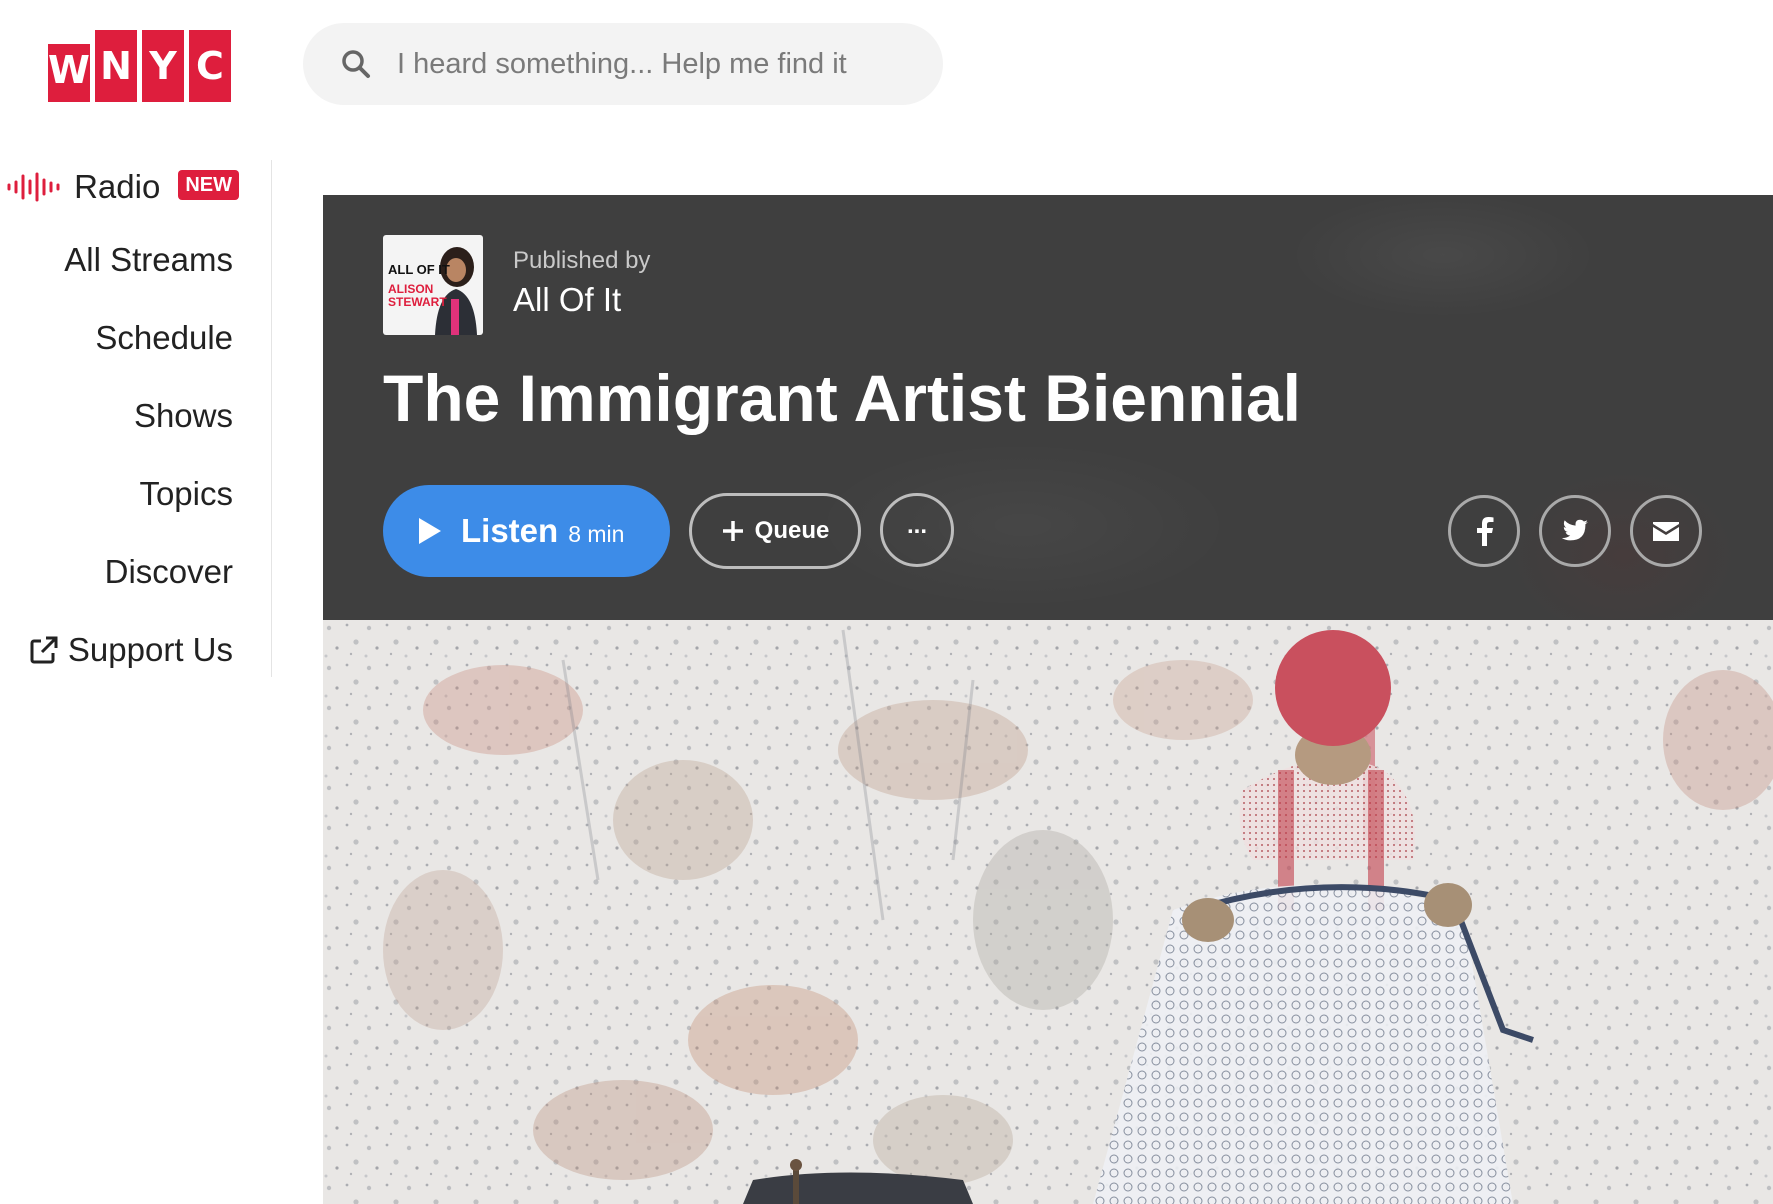 The height and width of the screenshot is (1204, 1773). What do you see at coordinates (411, 289) in the screenshot?
I see `show-art-host-first: ALISON` at bounding box center [411, 289].